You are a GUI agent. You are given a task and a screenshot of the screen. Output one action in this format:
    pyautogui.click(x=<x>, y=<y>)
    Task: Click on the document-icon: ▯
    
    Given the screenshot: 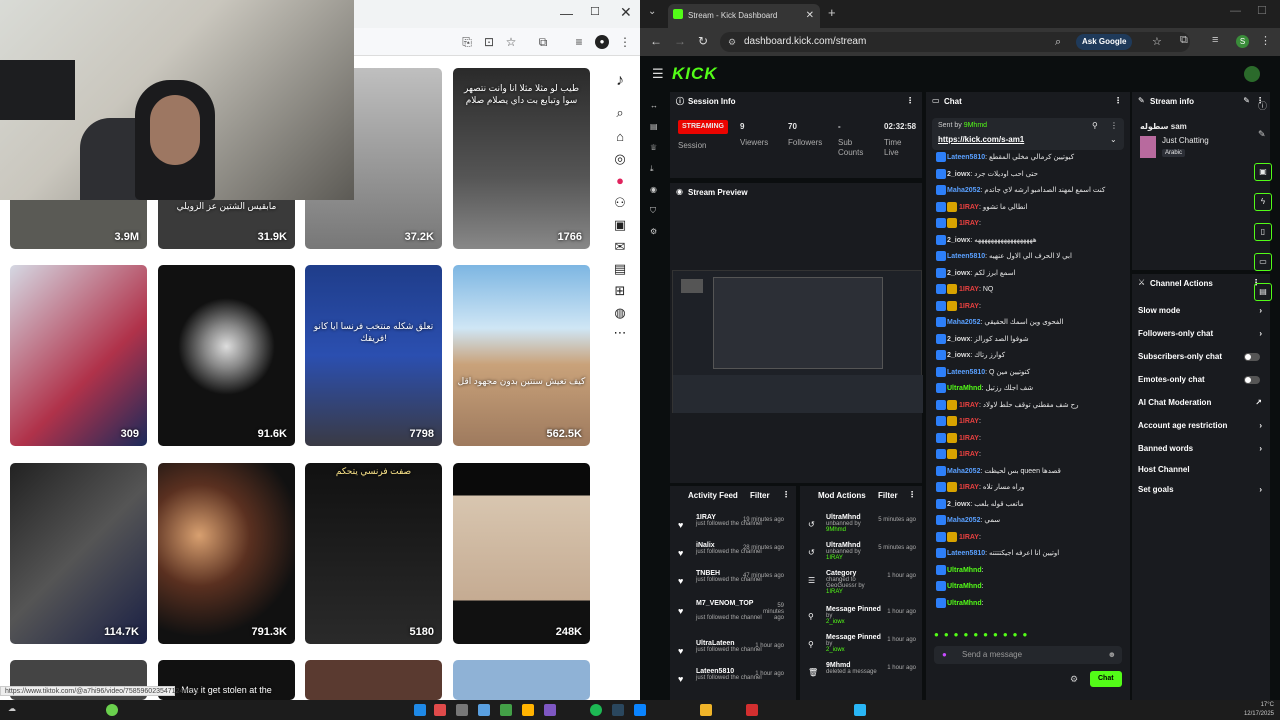 What is the action you would take?
    pyautogui.click(x=1263, y=232)
    